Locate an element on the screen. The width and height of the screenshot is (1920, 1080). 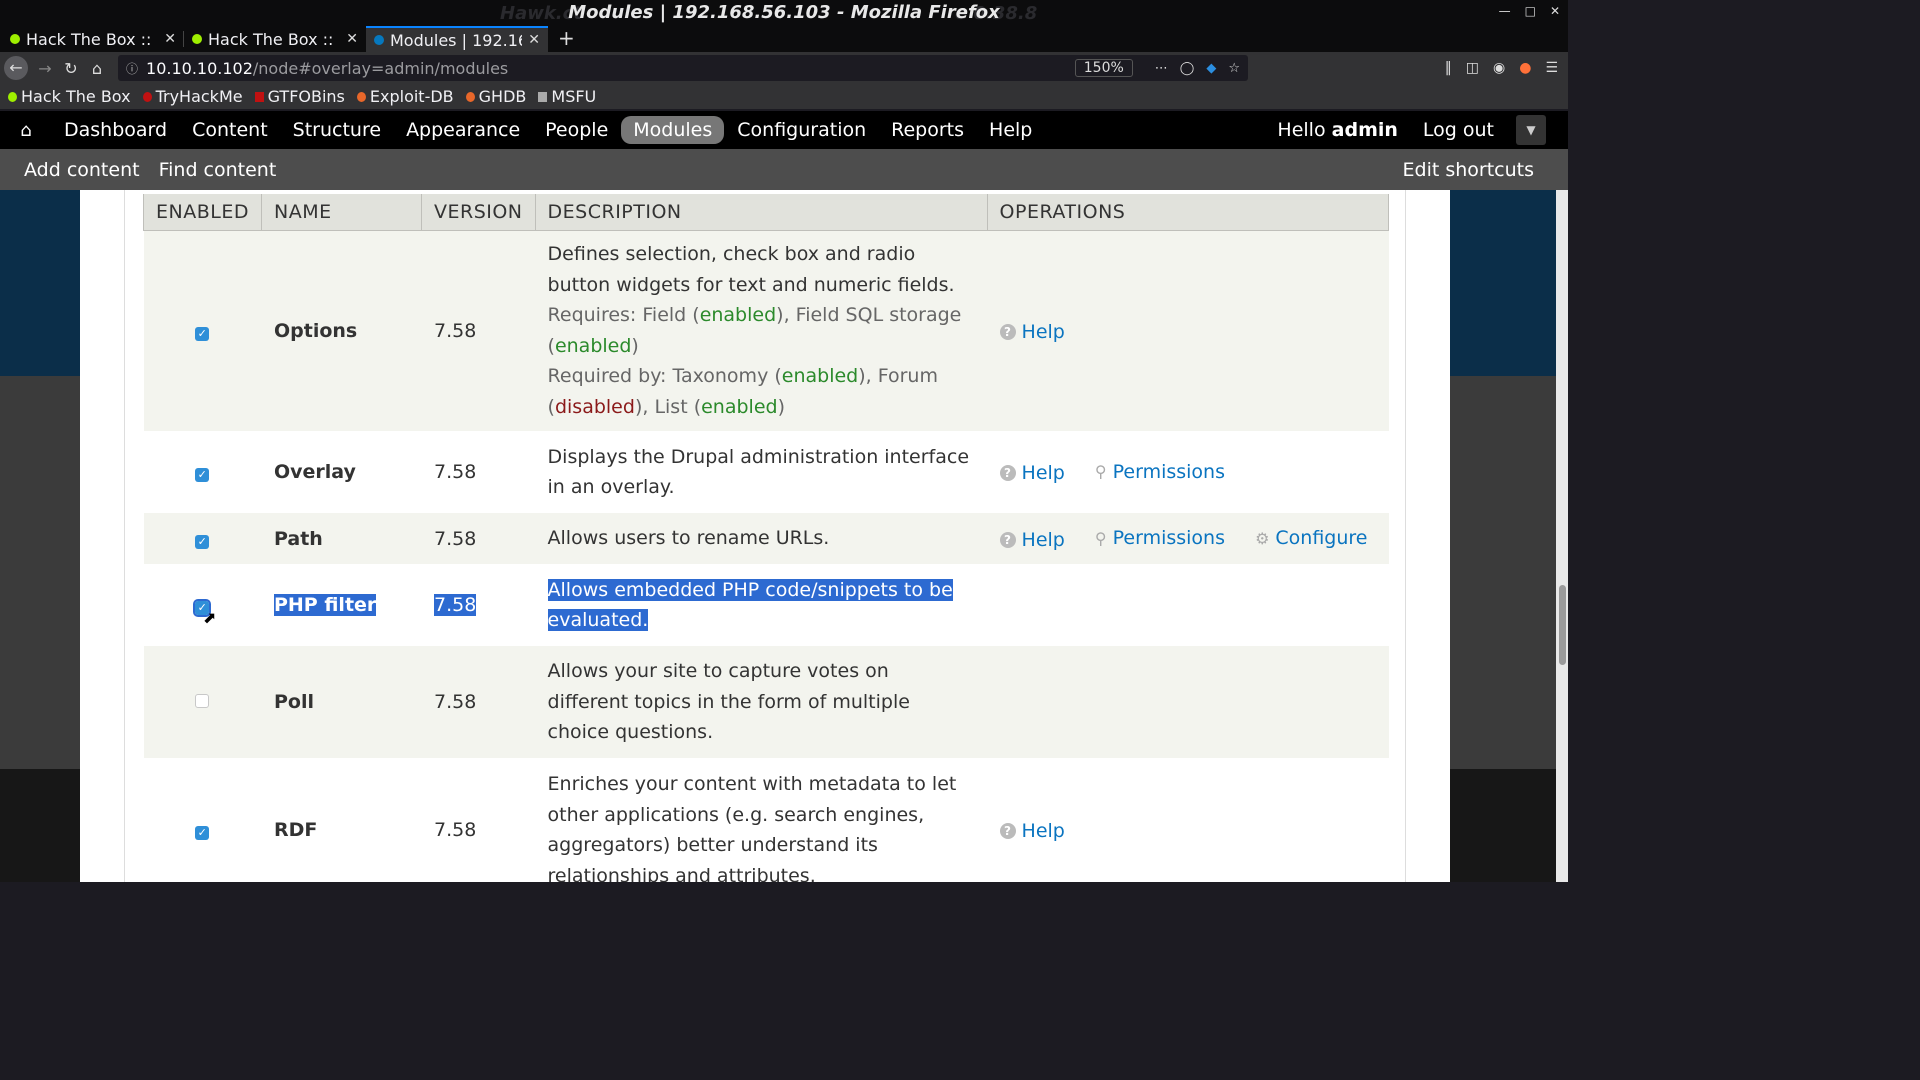
mouse-cursor-icon: ⬈ is located at coordinates (210, 617).